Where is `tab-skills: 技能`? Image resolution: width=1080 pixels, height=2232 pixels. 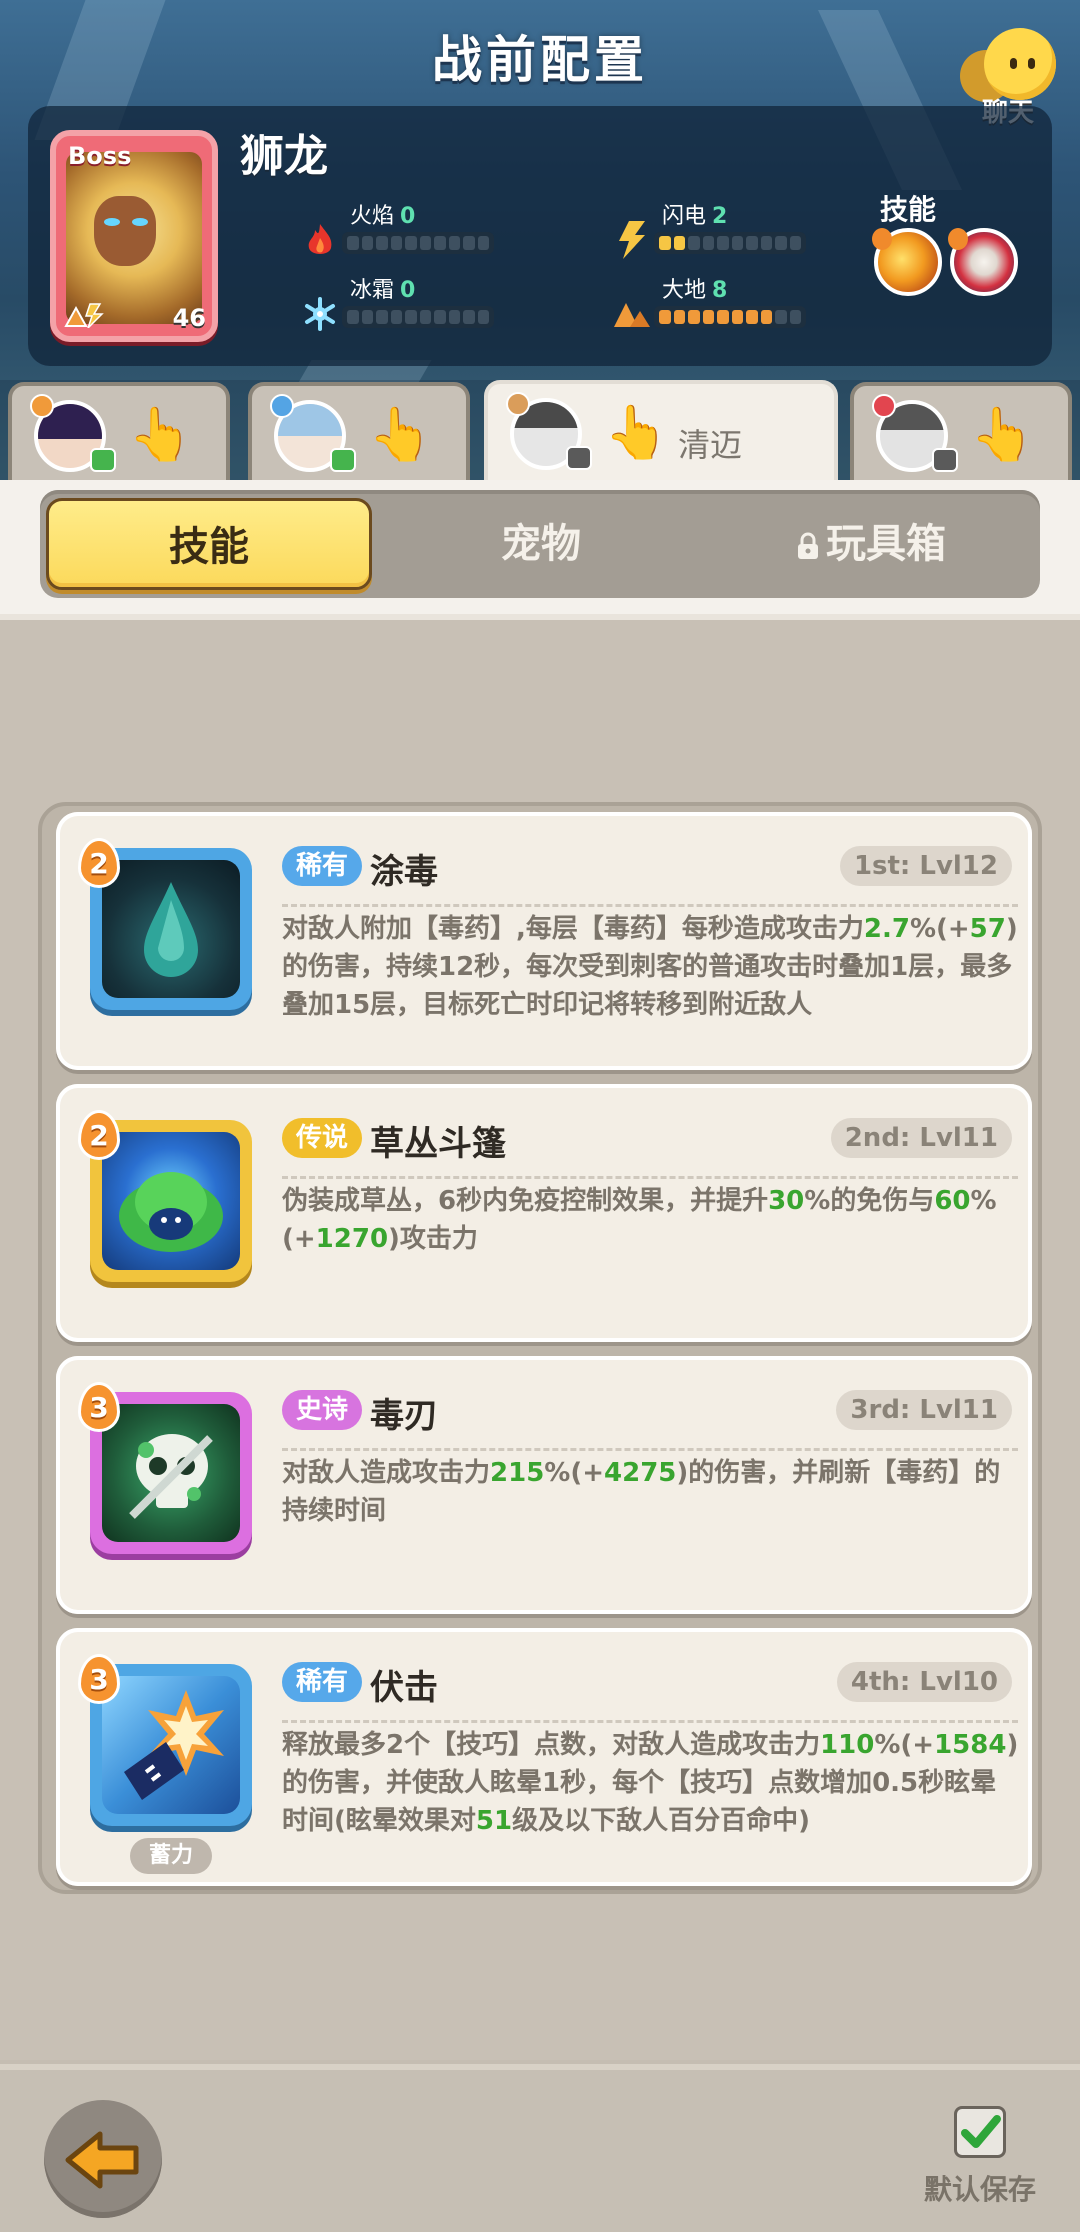
tab-skills: 技能 is located at coordinates (209, 544).